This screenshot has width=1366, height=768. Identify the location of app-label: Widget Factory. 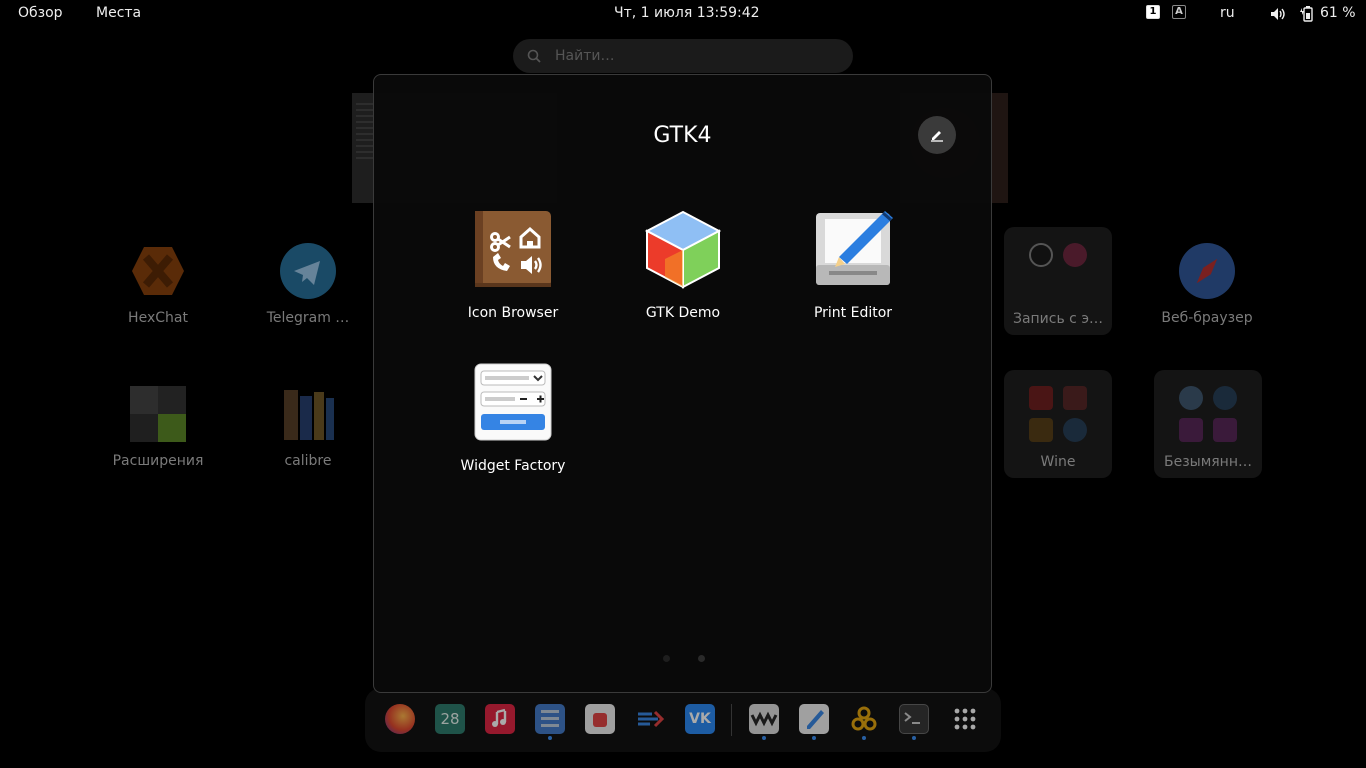
(513, 466).